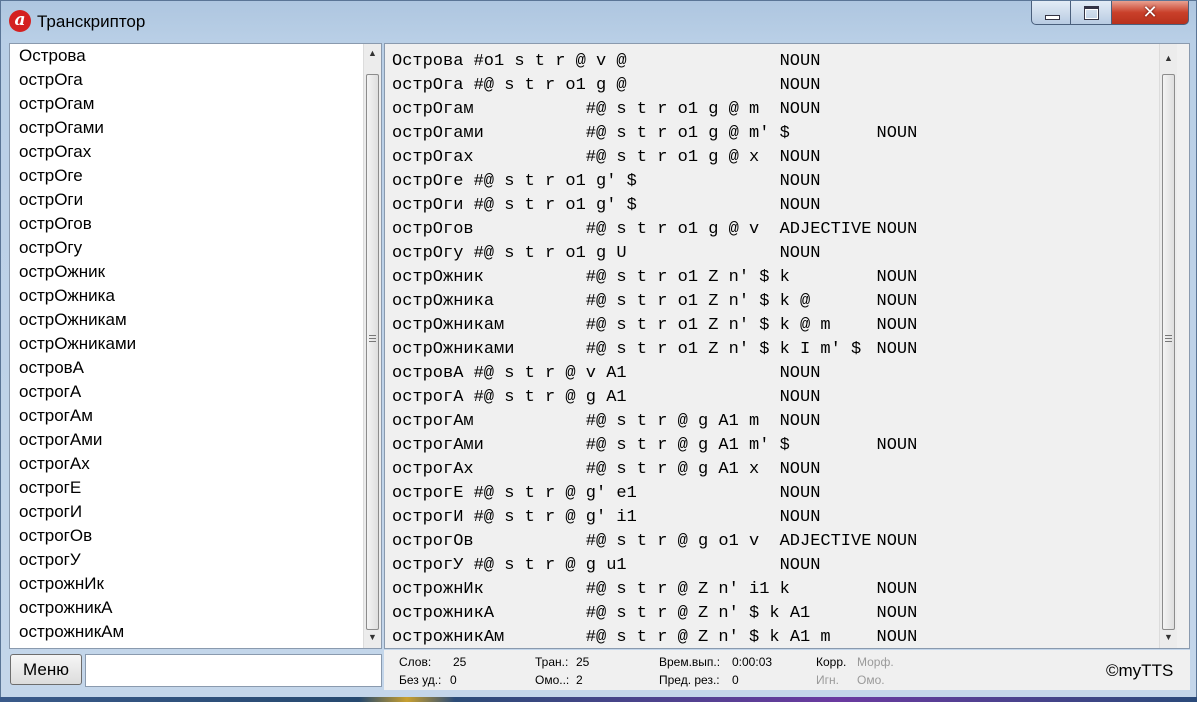 The image size is (1197, 702). I want to click on word-list-item: островА, so click(186, 368).